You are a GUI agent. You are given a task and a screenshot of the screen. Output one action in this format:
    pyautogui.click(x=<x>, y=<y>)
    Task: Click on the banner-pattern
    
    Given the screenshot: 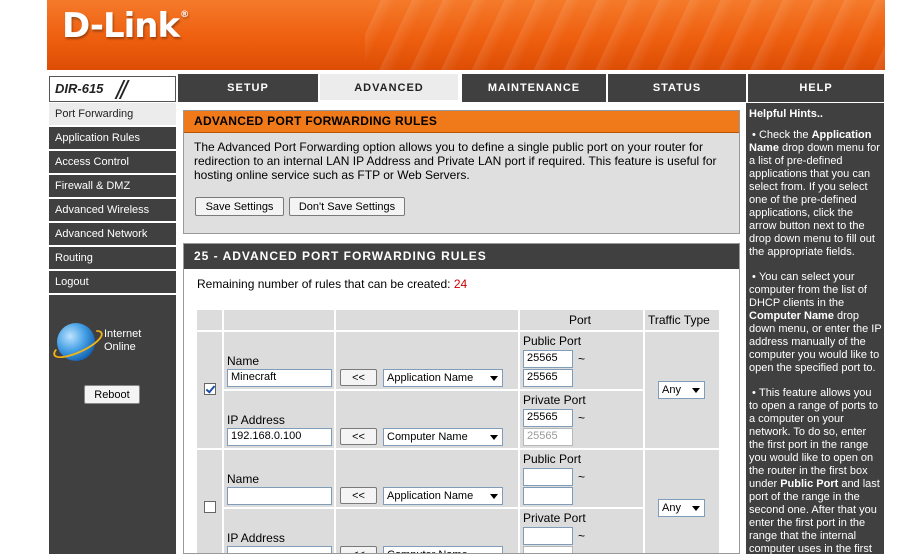 What is the action you would take?
    pyautogui.click(x=625, y=35)
    